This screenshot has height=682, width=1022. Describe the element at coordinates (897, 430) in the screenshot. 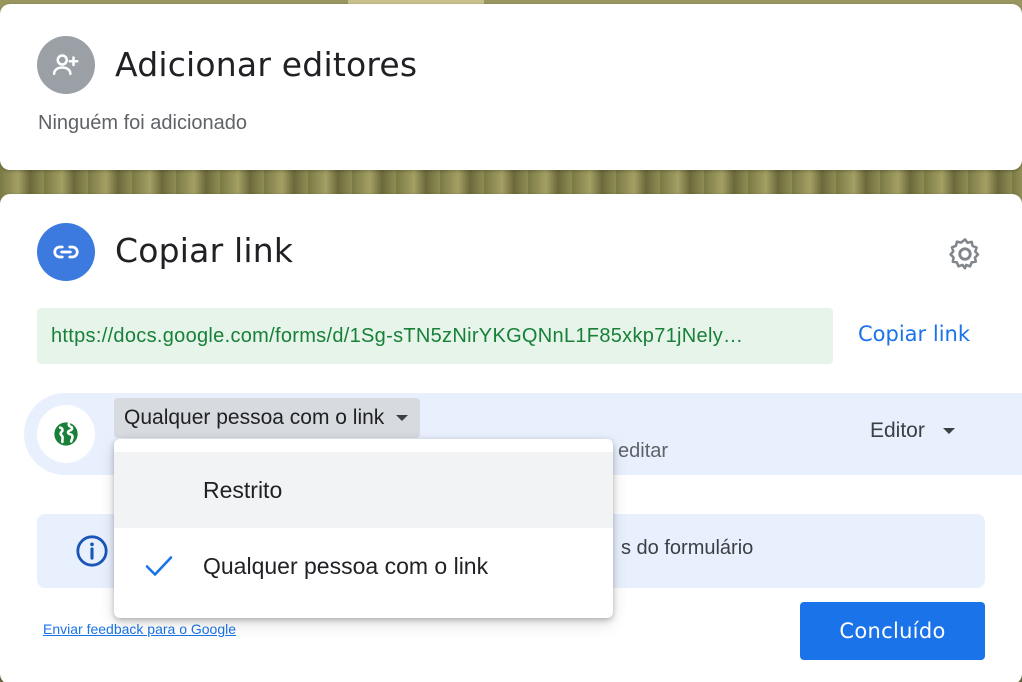

I see `role-label: Editor` at that location.